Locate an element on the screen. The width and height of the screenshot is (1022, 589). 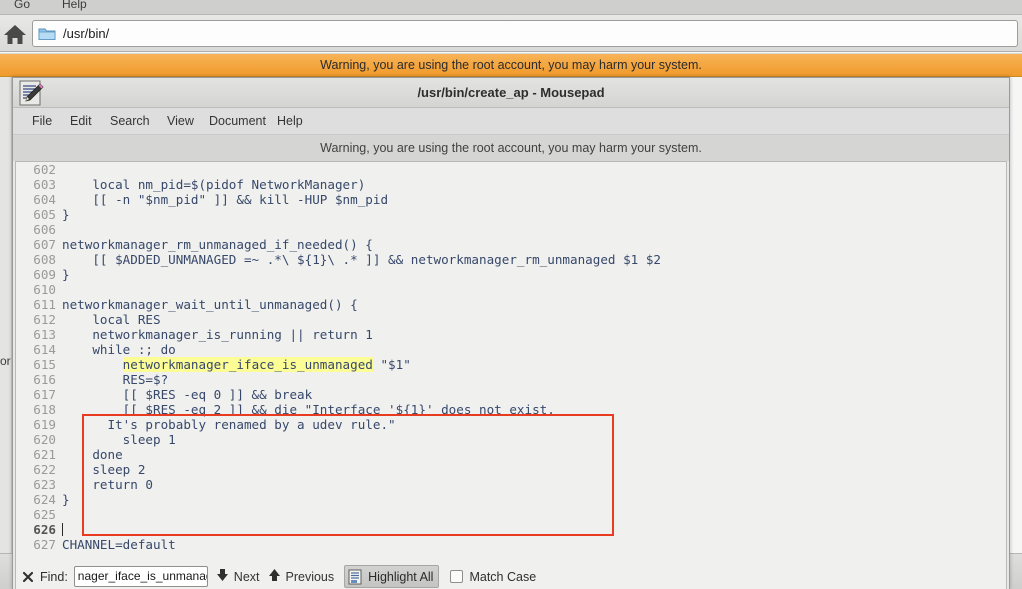
checkbox-box is located at coordinates (457, 576).